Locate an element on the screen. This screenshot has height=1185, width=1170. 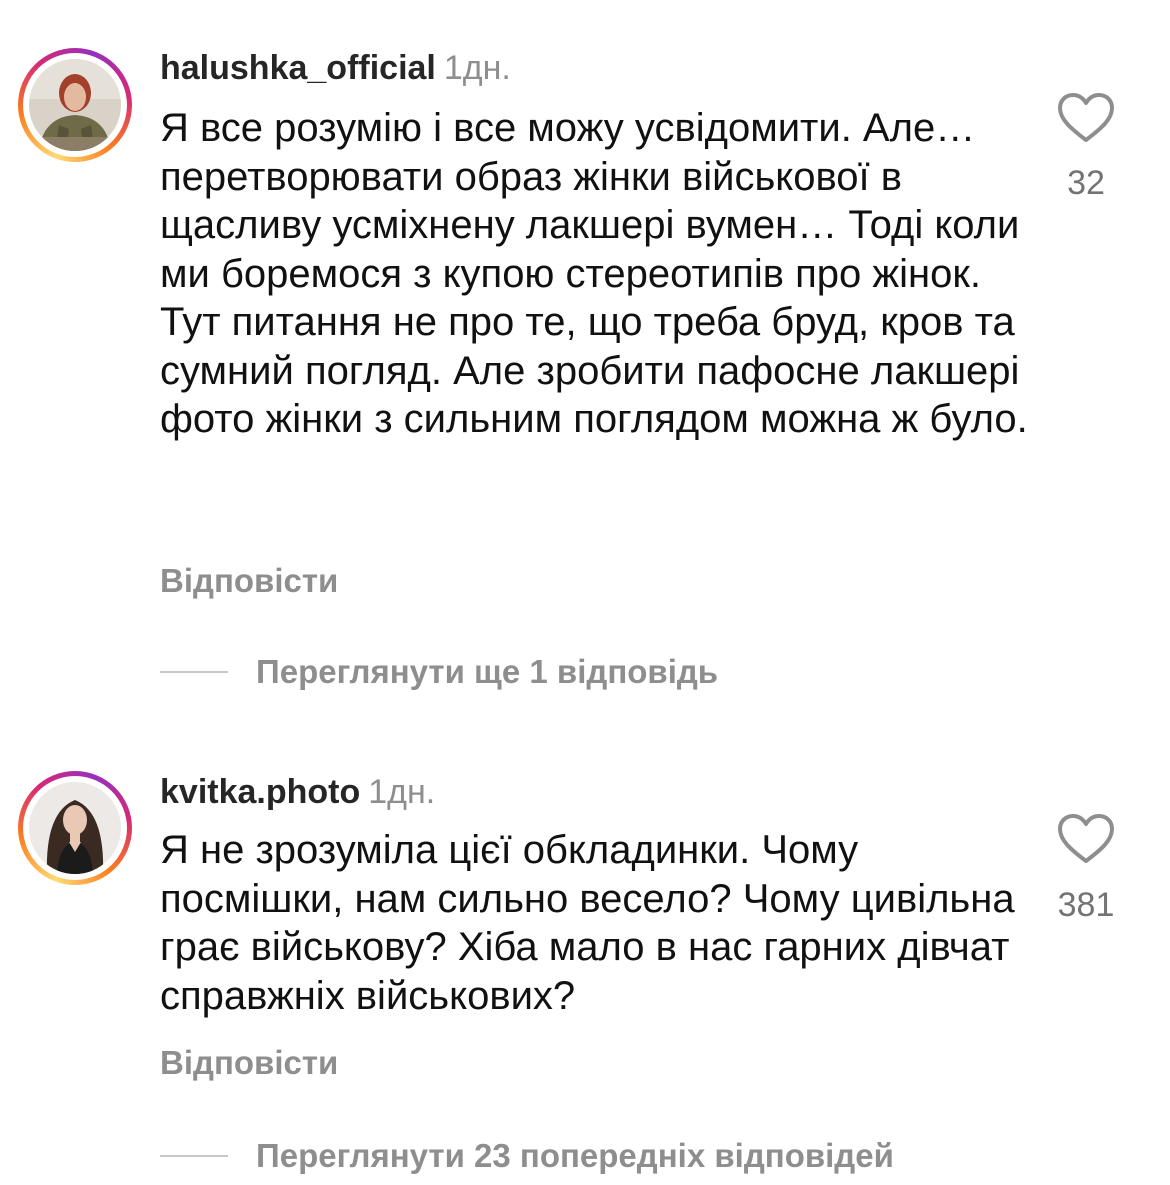
view-replies-button: Переглянути ще 1 відповідь is located at coordinates (439, 672).